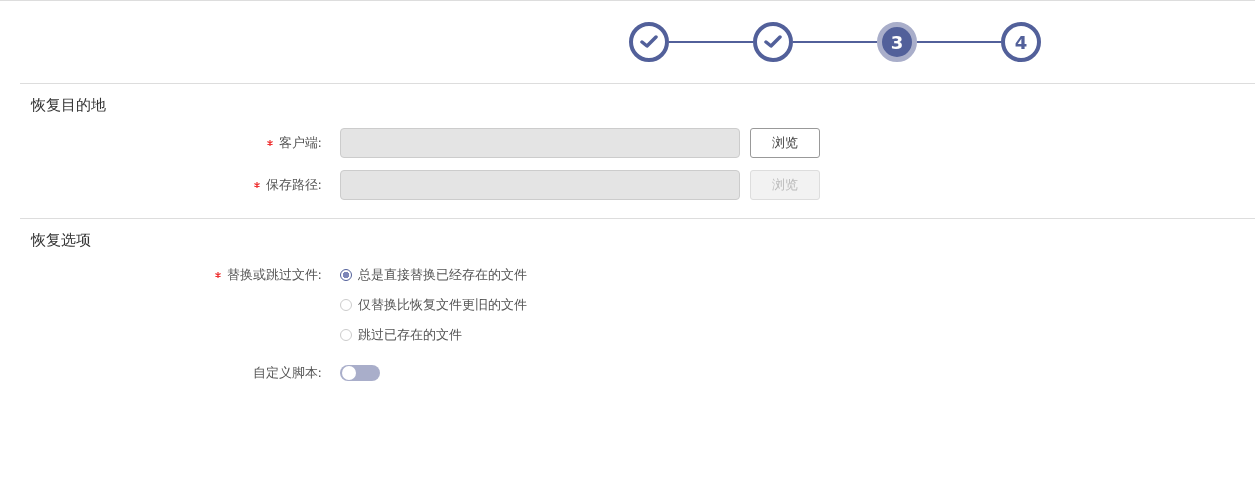  I want to click on section-title: 恢复目的地, so click(68, 105).